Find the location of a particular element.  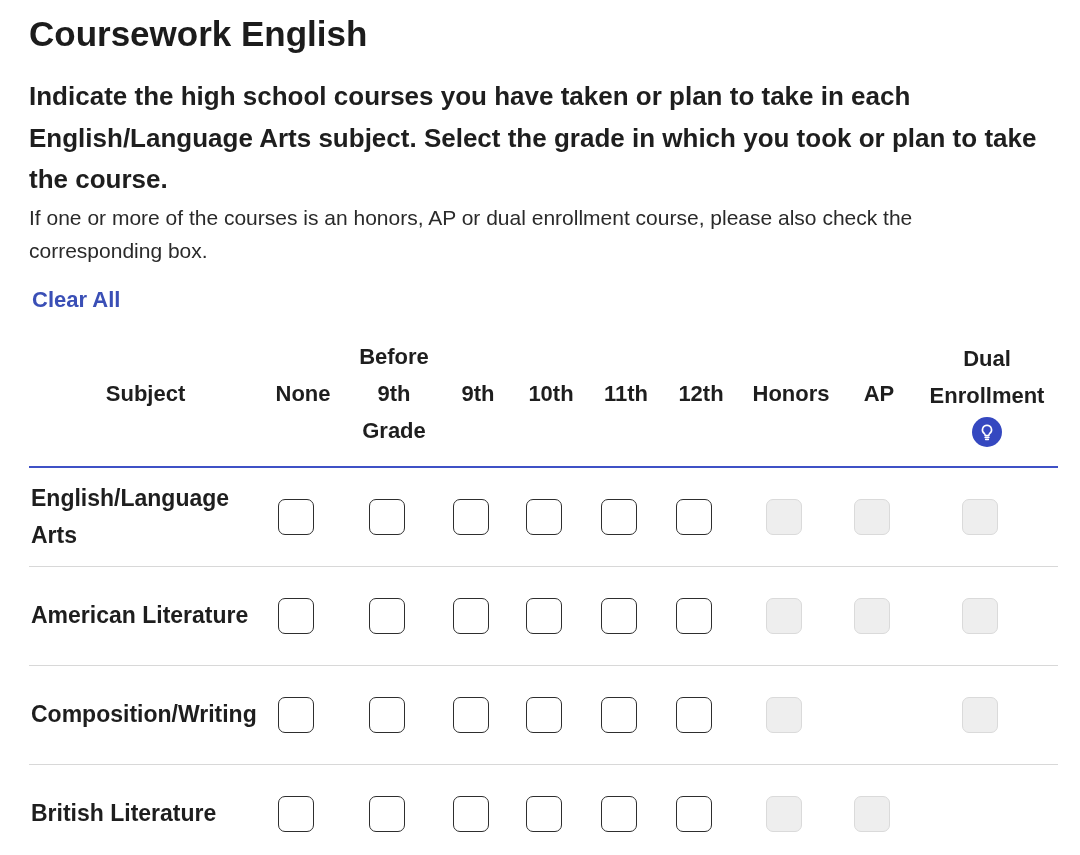

note-text: If one or more of the courses is an honors, AP or dual enrollment course, please also check the corresponding box. is located at coordinates (471, 234).